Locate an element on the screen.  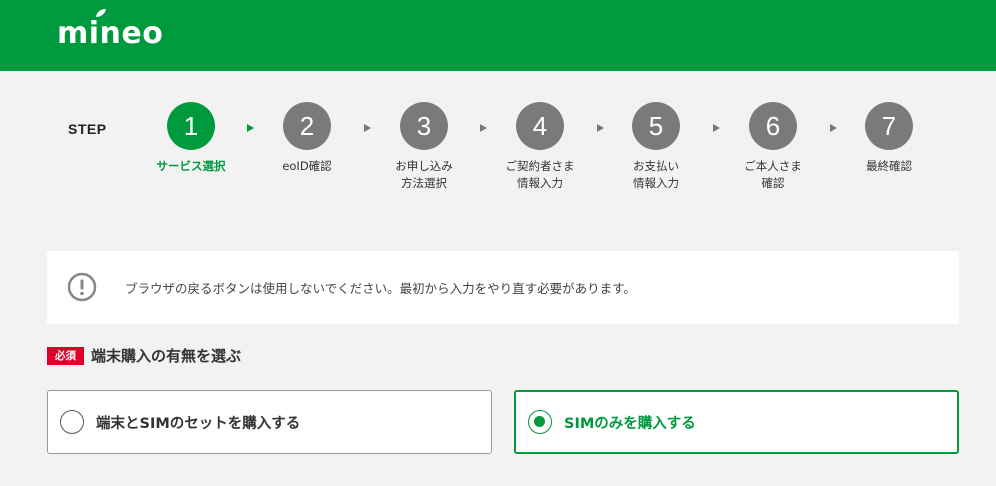
step-7: 7 最終確認 is located at coordinates (889, 138).